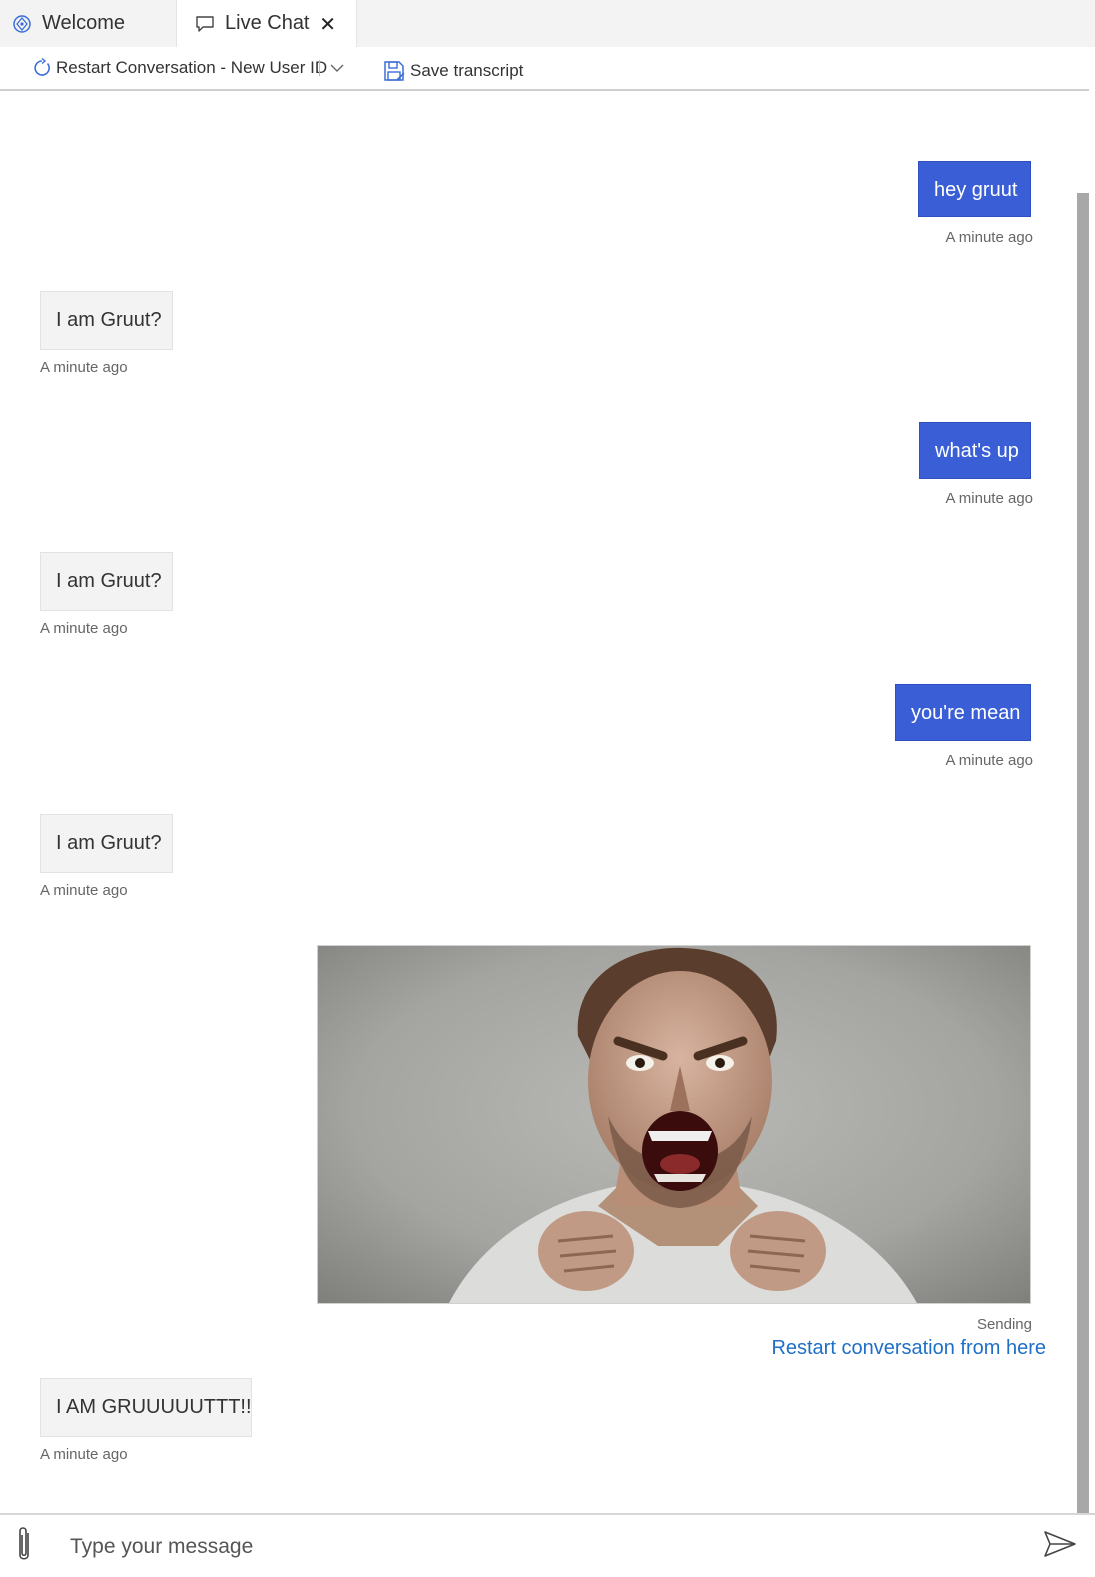 This screenshot has width=1095, height=1577. Describe the element at coordinates (1083, 853) in the screenshot. I see `chat-scrollbar` at that location.